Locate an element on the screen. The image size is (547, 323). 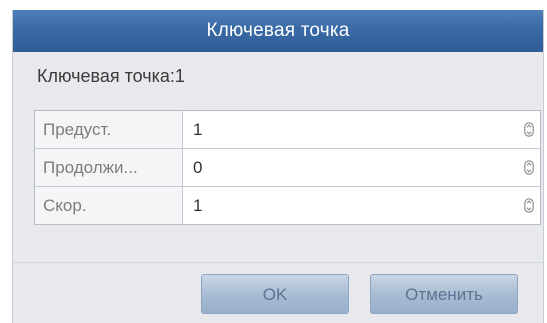
cancel-button: Отменить is located at coordinates (444, 294).